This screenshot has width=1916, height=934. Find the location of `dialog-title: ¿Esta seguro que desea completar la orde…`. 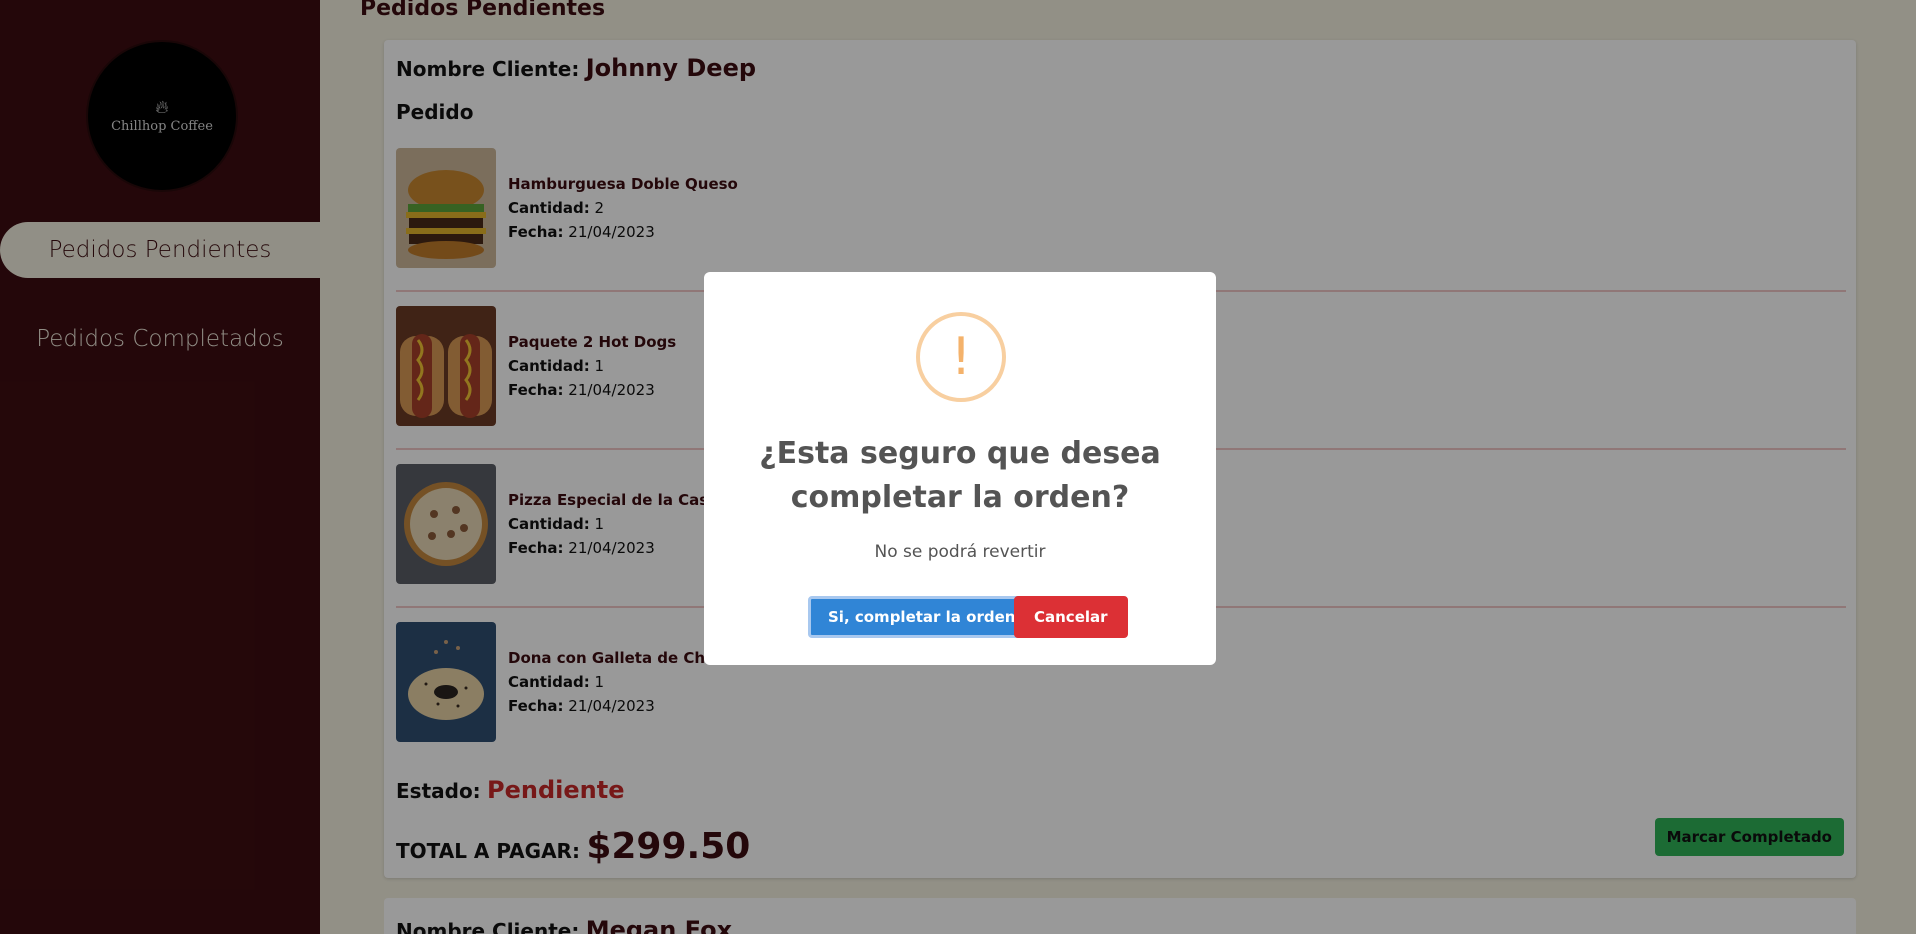

dialog-title: ¿Esta seguro que desea completar la orde… is located at coordinates (960, 475).